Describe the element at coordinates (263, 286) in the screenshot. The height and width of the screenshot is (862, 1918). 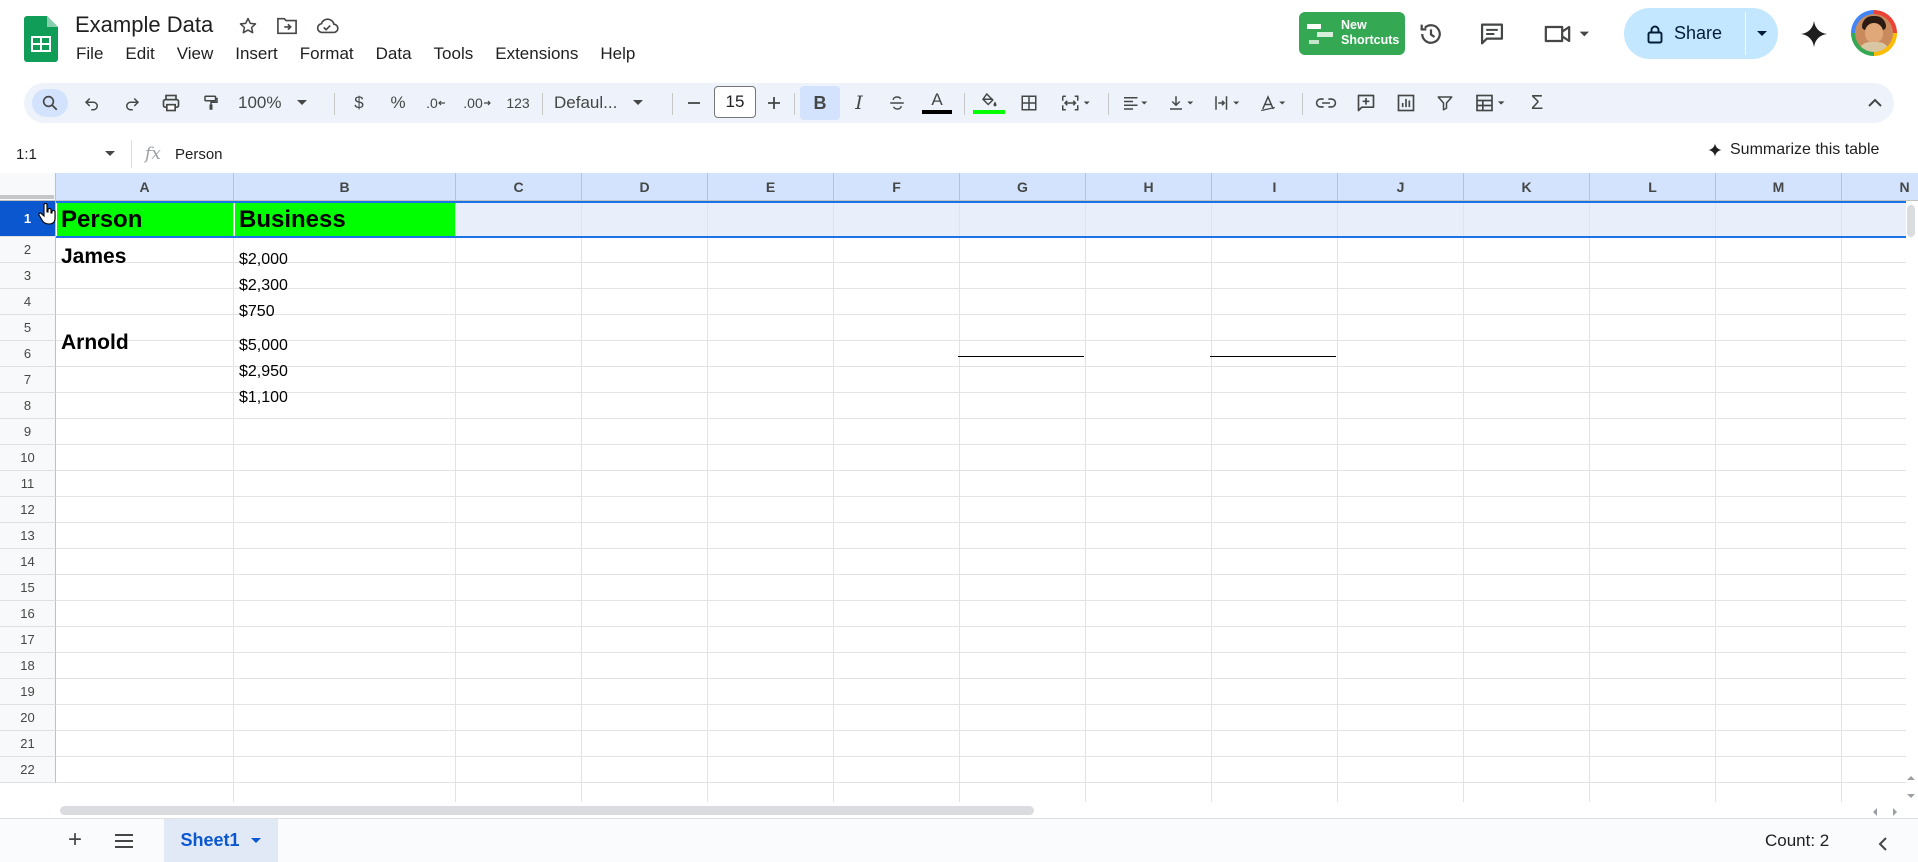
I see `cell-b3: $2,300` at that location.